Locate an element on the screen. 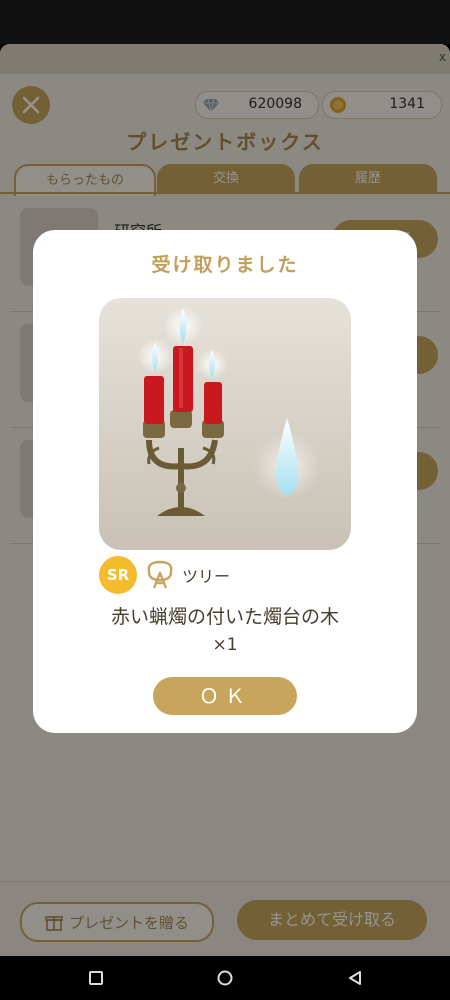  tree-type-icon is located at coordinates (160, 574).